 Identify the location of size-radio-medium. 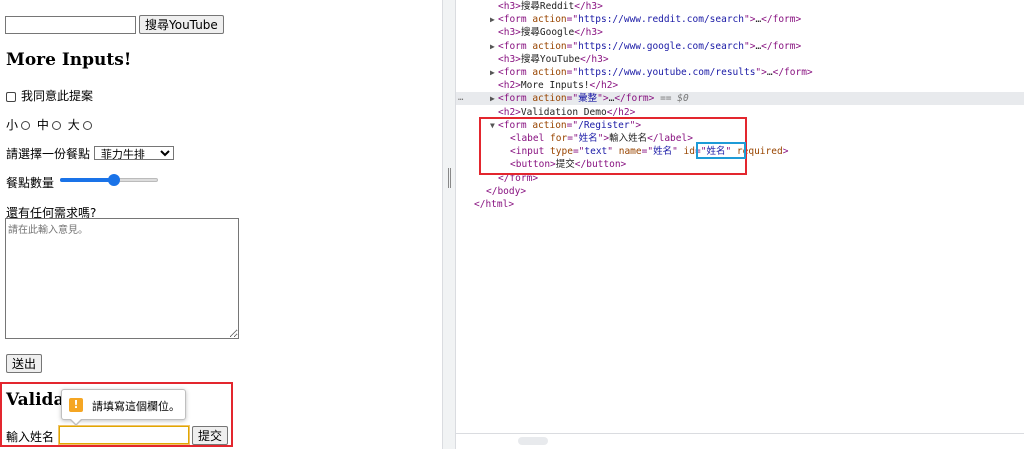
(56, 125).